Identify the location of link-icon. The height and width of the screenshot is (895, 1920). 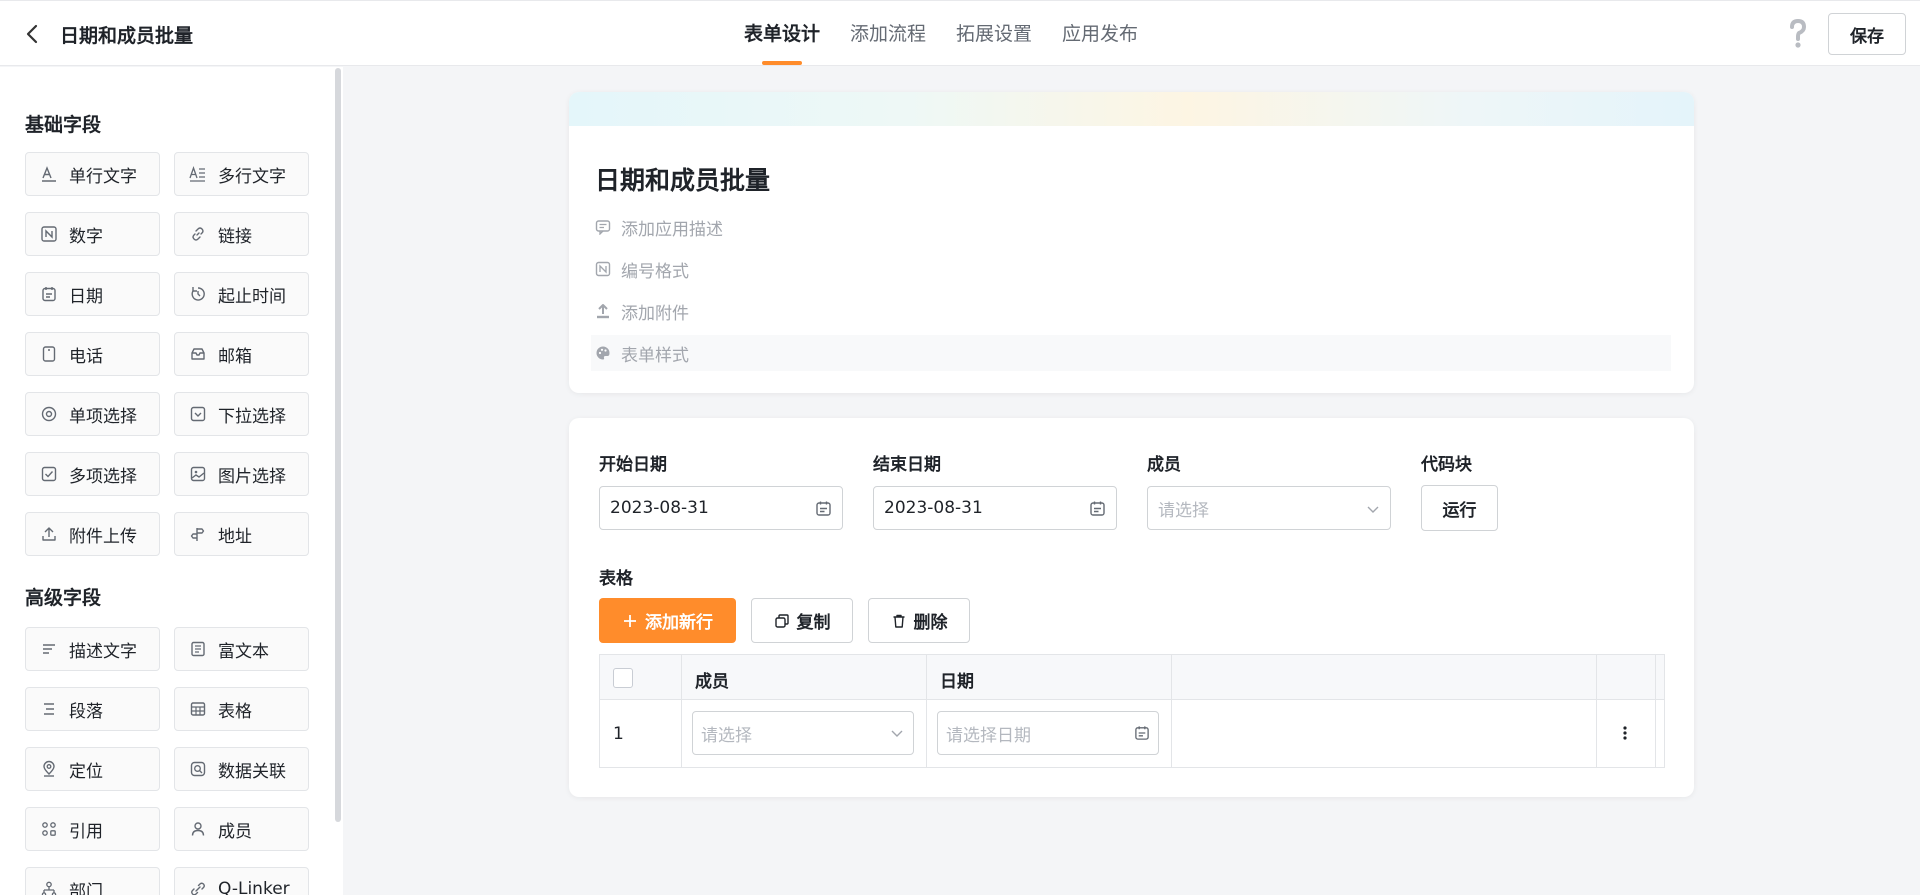
(198, 234).